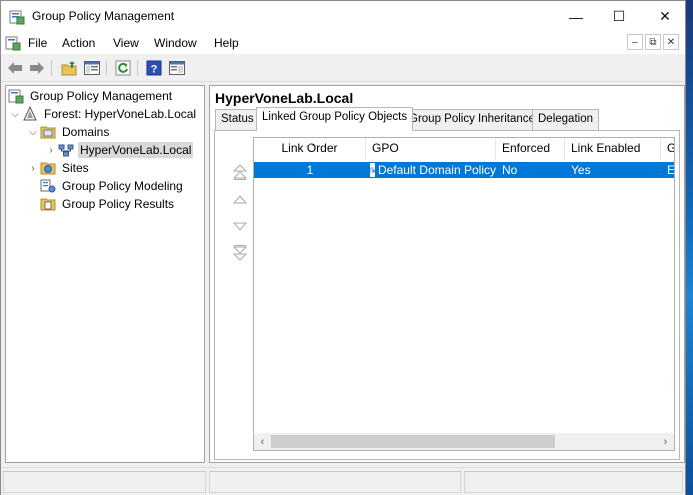  I want to click on mdi-minimize-button: –, so click(635, 42).